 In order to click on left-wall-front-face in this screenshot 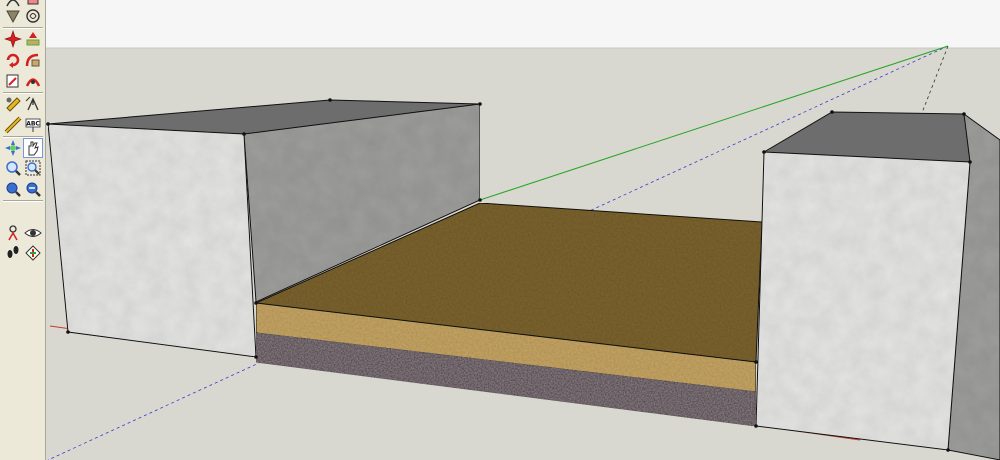, I will do `click(152, 240)`.